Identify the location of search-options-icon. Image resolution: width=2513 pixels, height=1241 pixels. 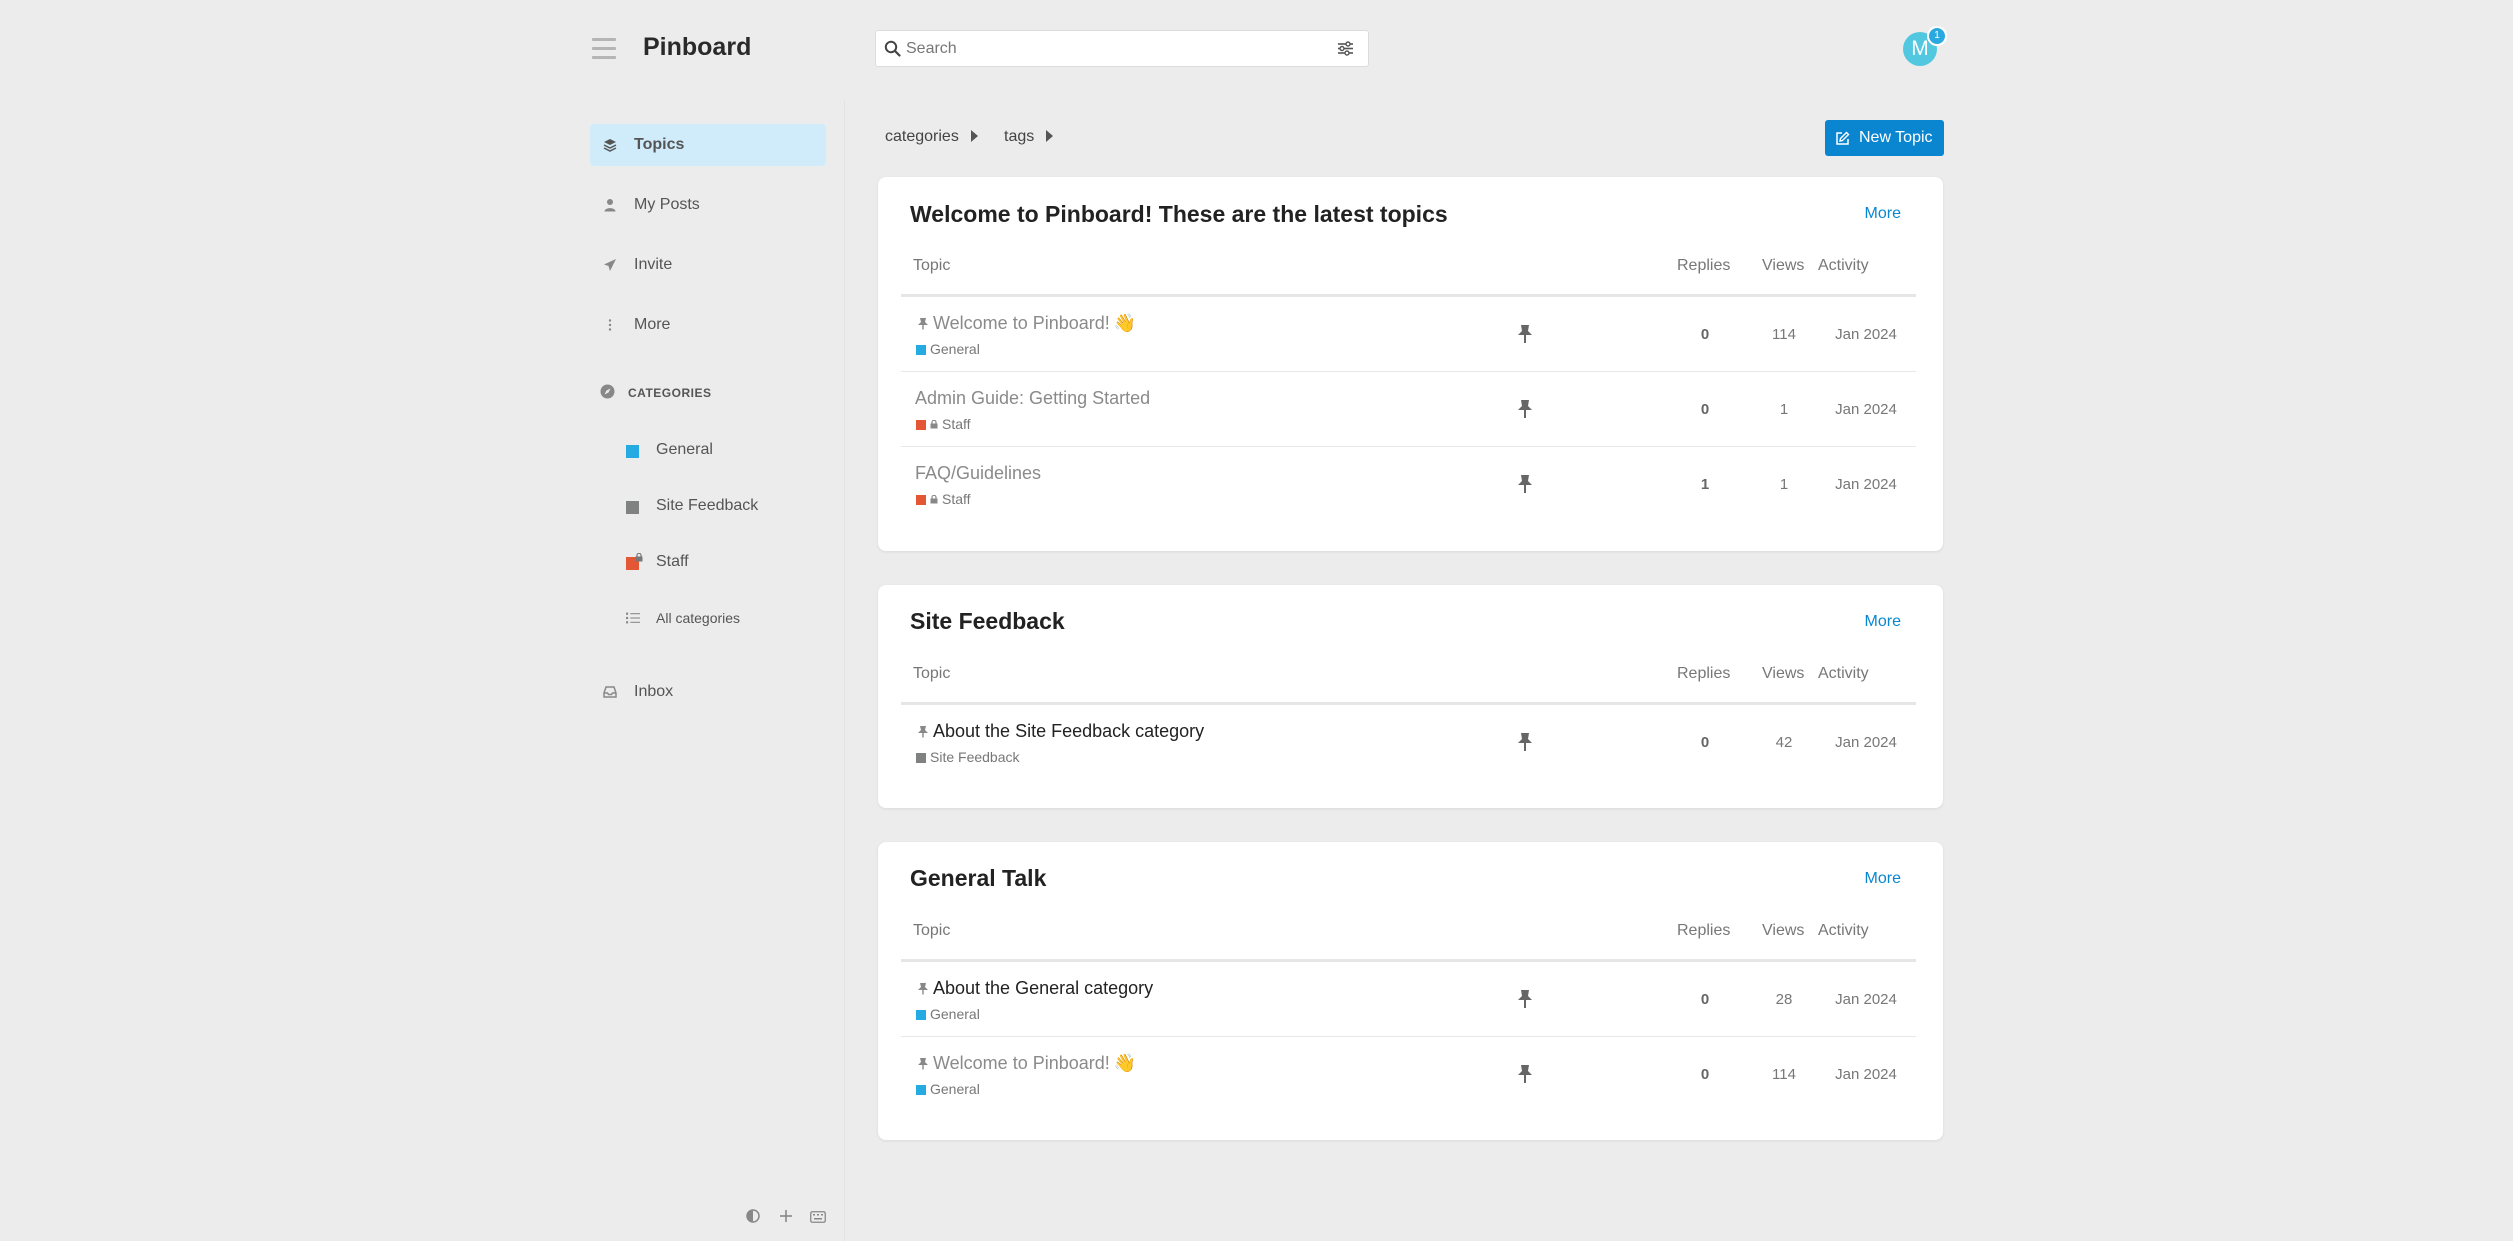
(1345, 48).